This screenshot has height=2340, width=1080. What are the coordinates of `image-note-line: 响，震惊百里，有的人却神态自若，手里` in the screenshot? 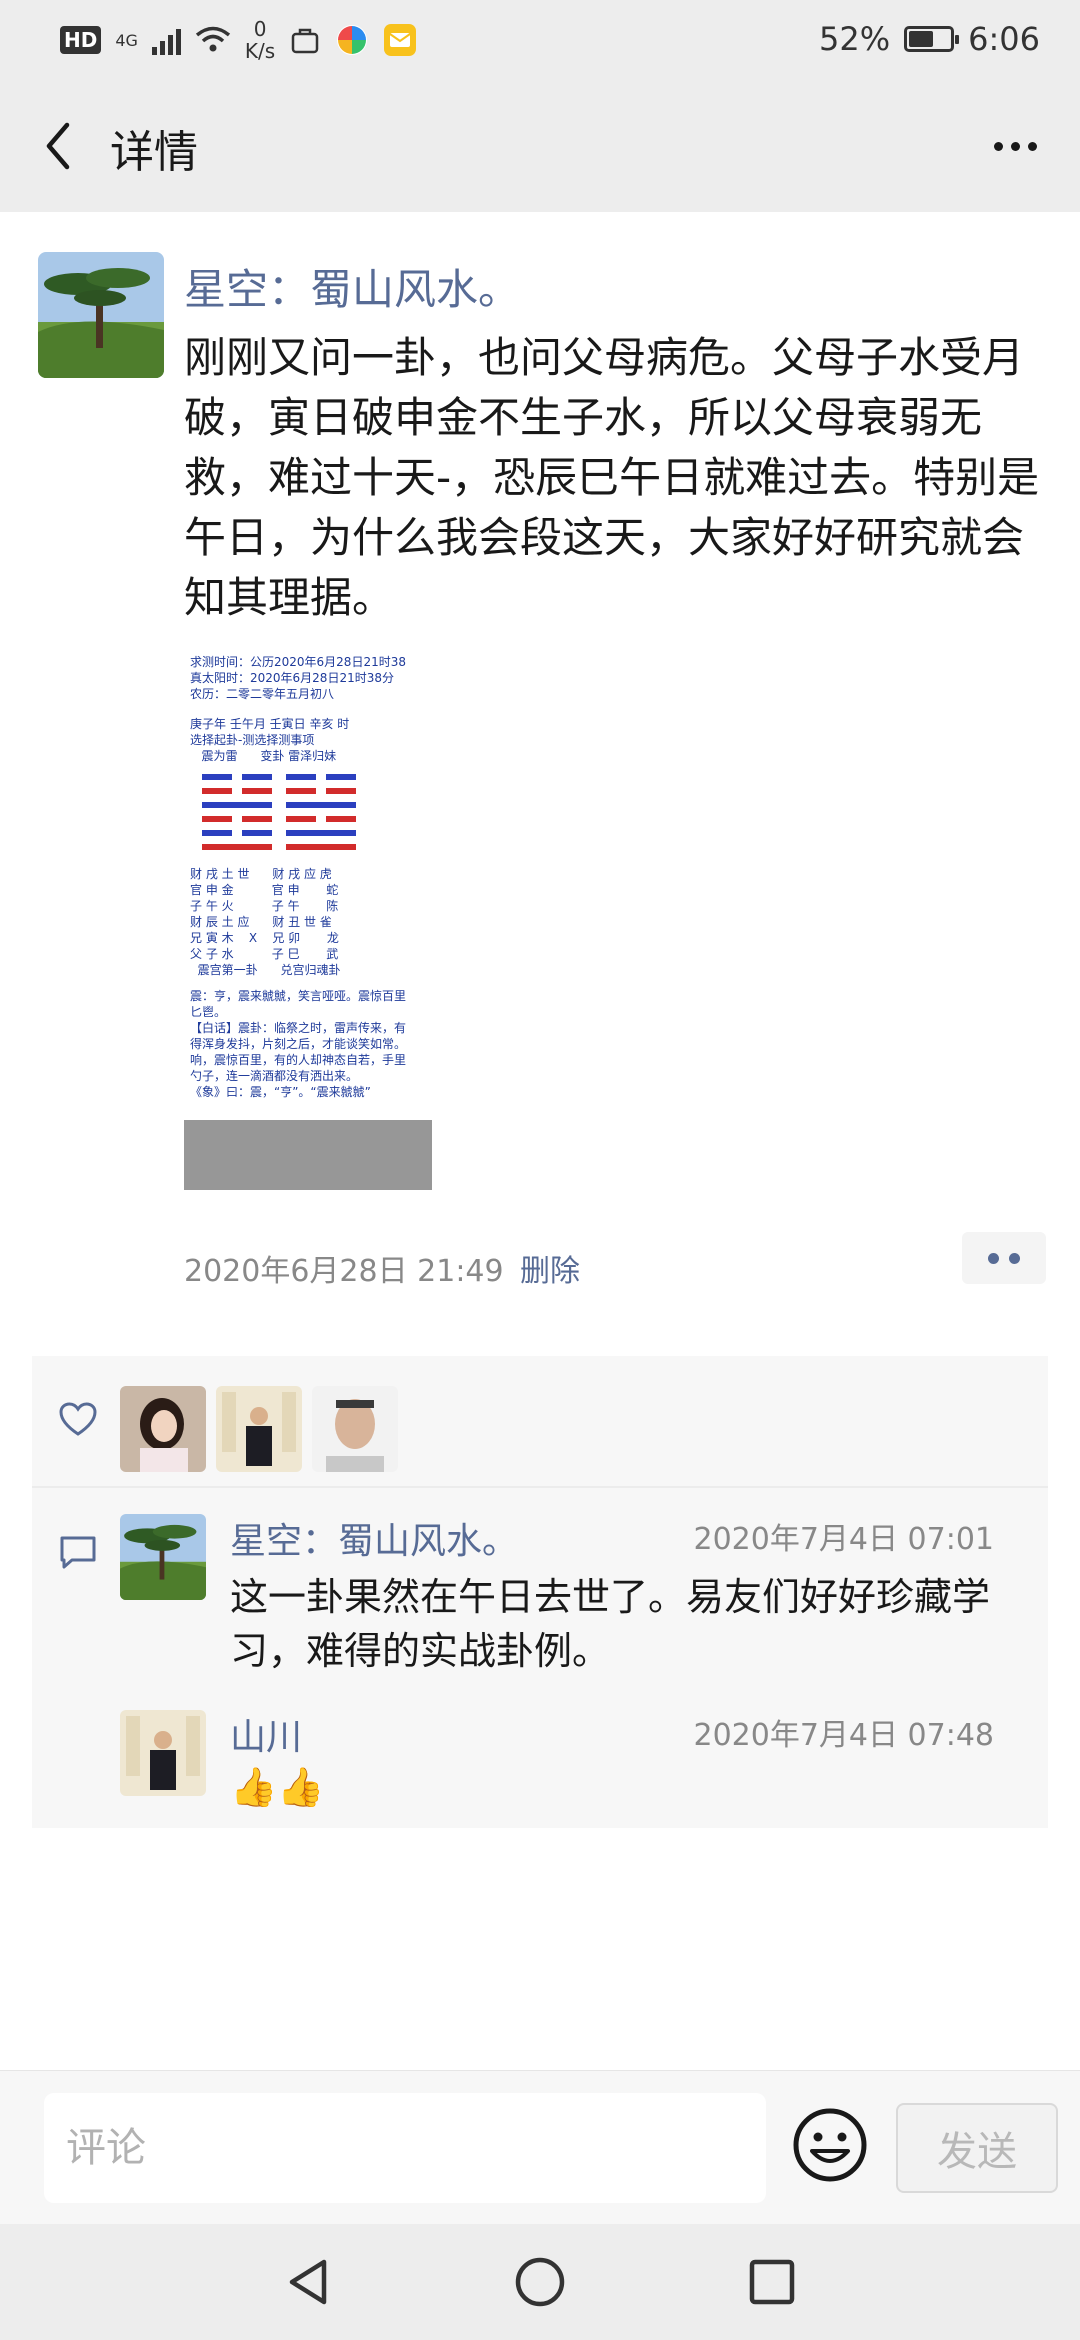 It's located at (298, 1060).